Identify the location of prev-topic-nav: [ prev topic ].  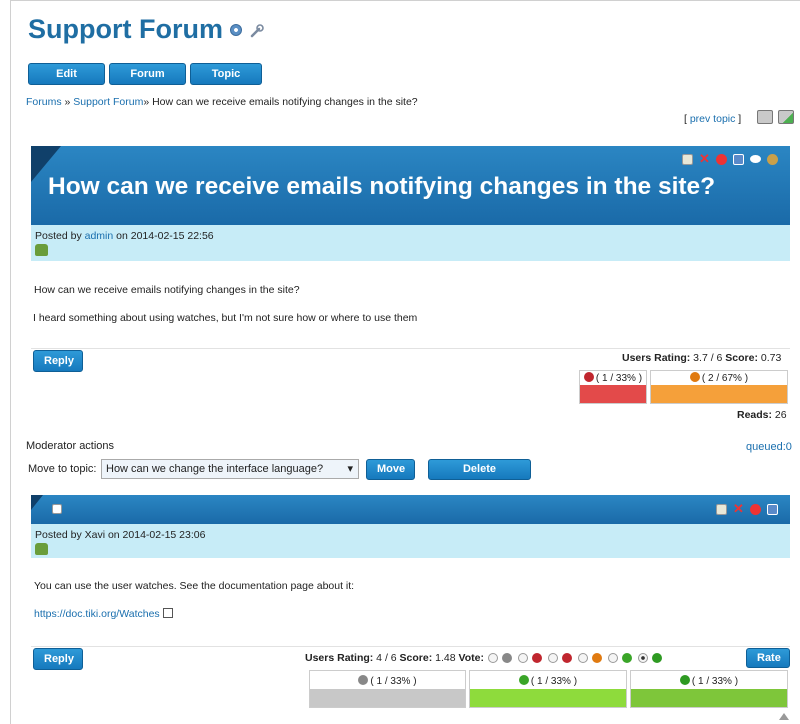
(712, 119).